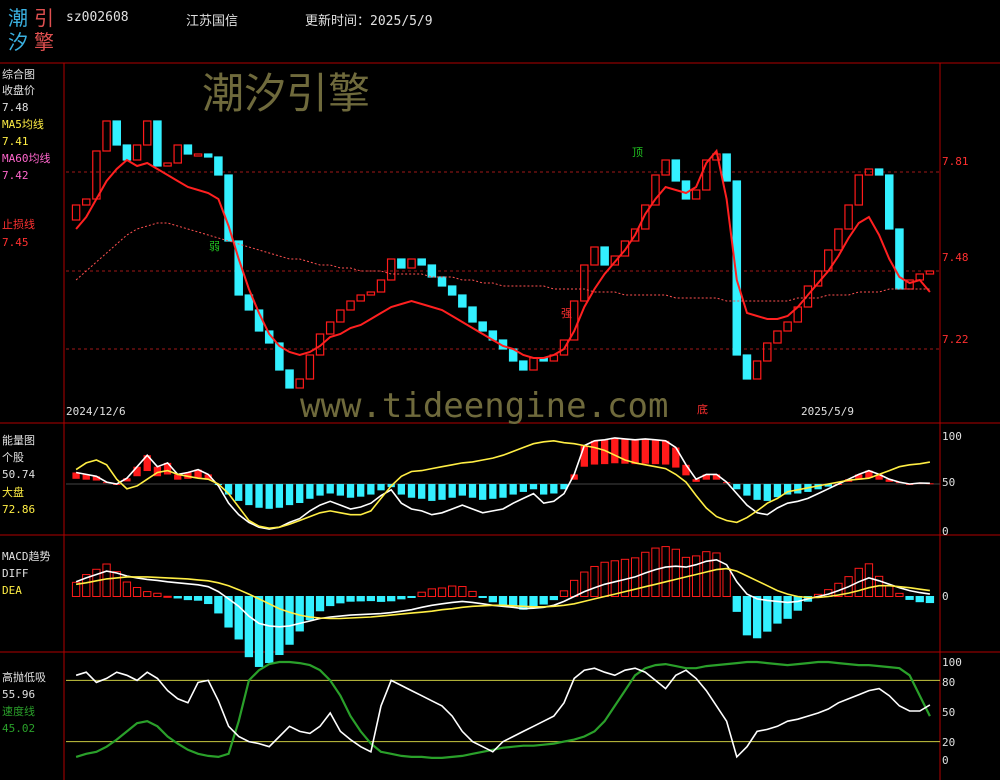 The image size is (1000, 780). What do you see at coordinates (214, 246) in the screenshot?
I see `annotation-weak: 弱` at bounding box center [214, 246].